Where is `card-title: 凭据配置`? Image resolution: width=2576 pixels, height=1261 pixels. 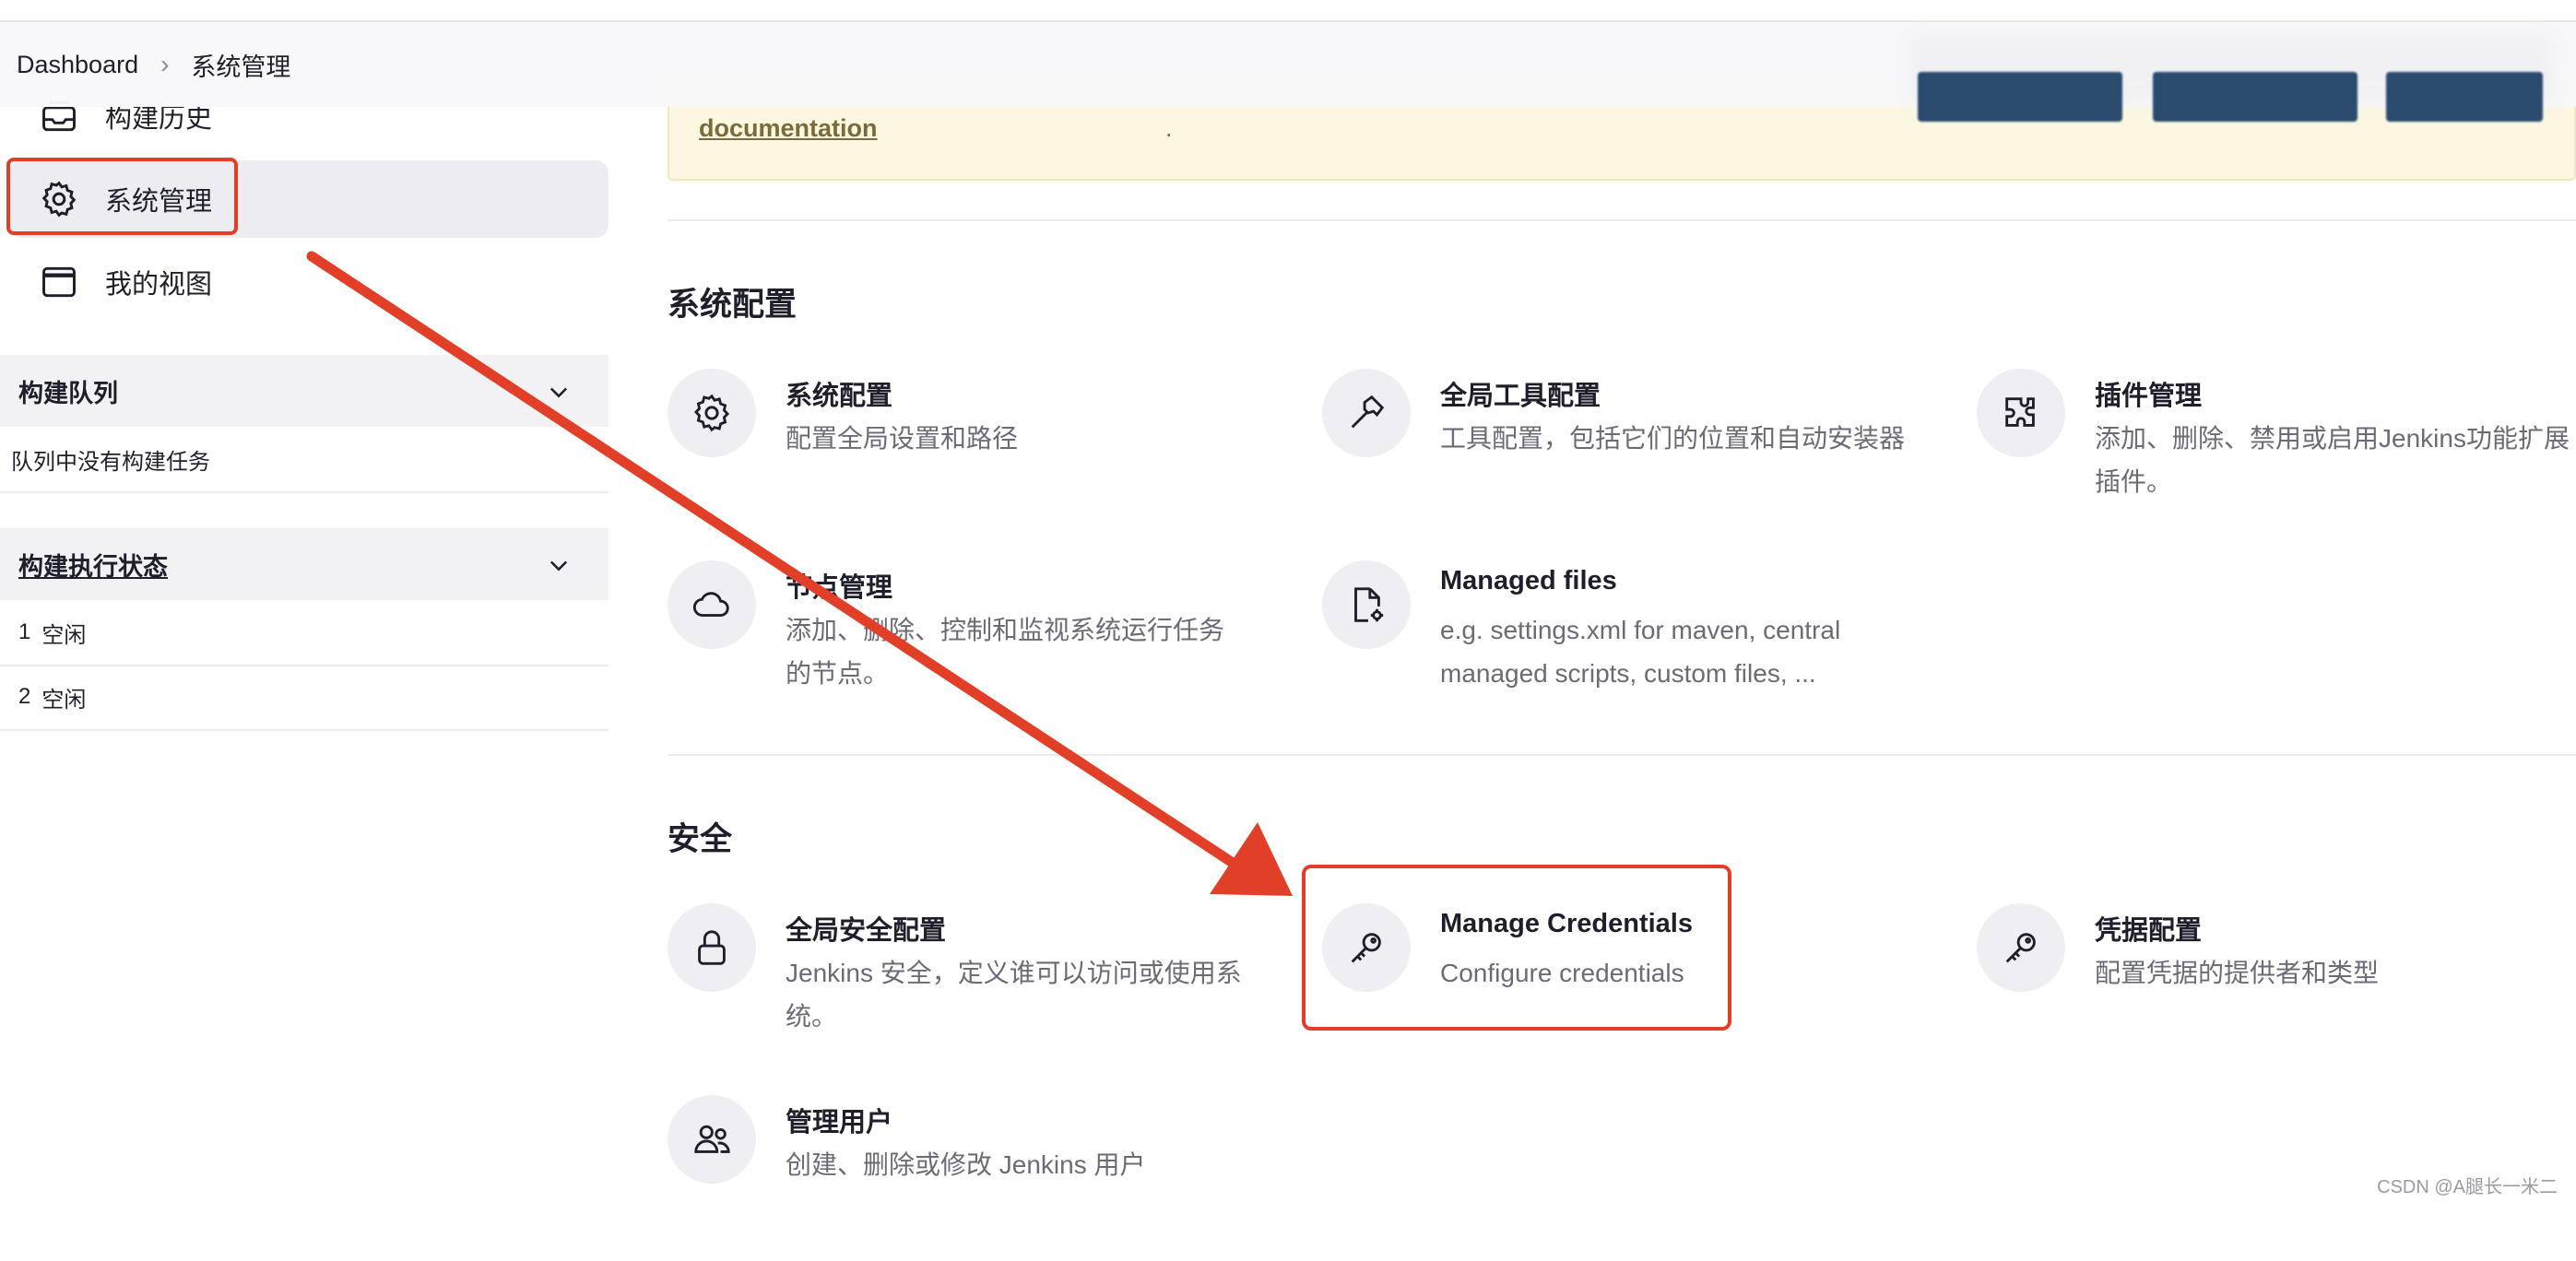 card-title: 凭据配置 is located at coordinates (2149, 931).